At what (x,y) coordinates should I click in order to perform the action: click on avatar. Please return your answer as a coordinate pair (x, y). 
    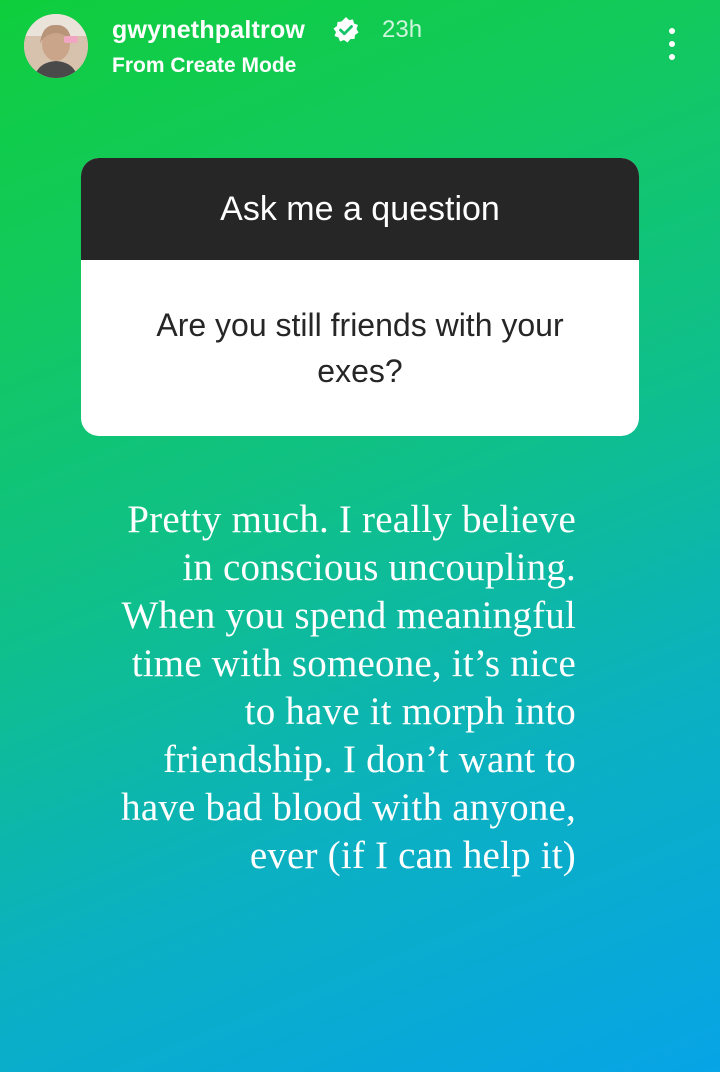
    Looking at the image, I should click on (56, 46).